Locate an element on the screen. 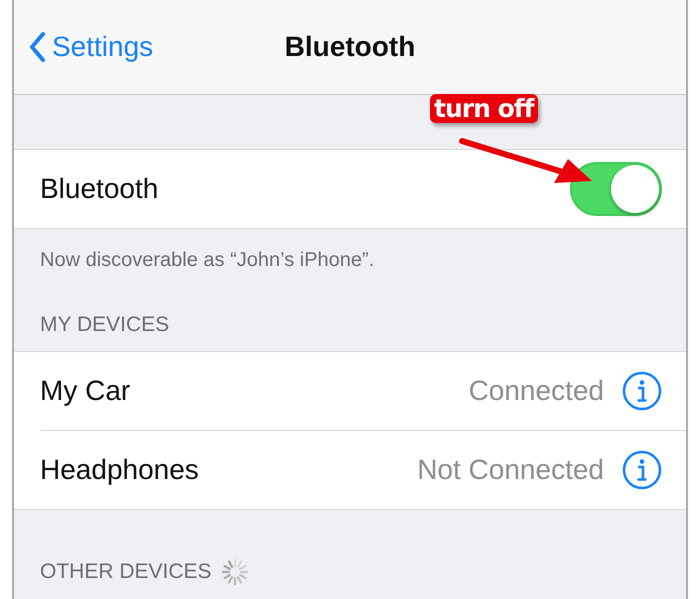 The width and height of the screenshot is (700, 599). section-header: OTHER DEVICES is located at coordinates (126, 572).